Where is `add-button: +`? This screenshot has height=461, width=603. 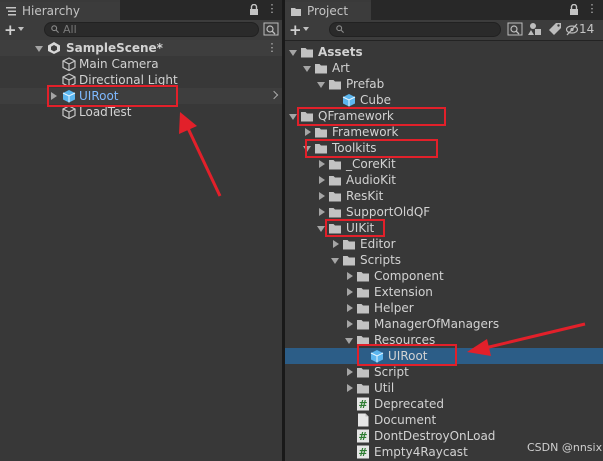 add-button: + is located at coordinates (10, 30).